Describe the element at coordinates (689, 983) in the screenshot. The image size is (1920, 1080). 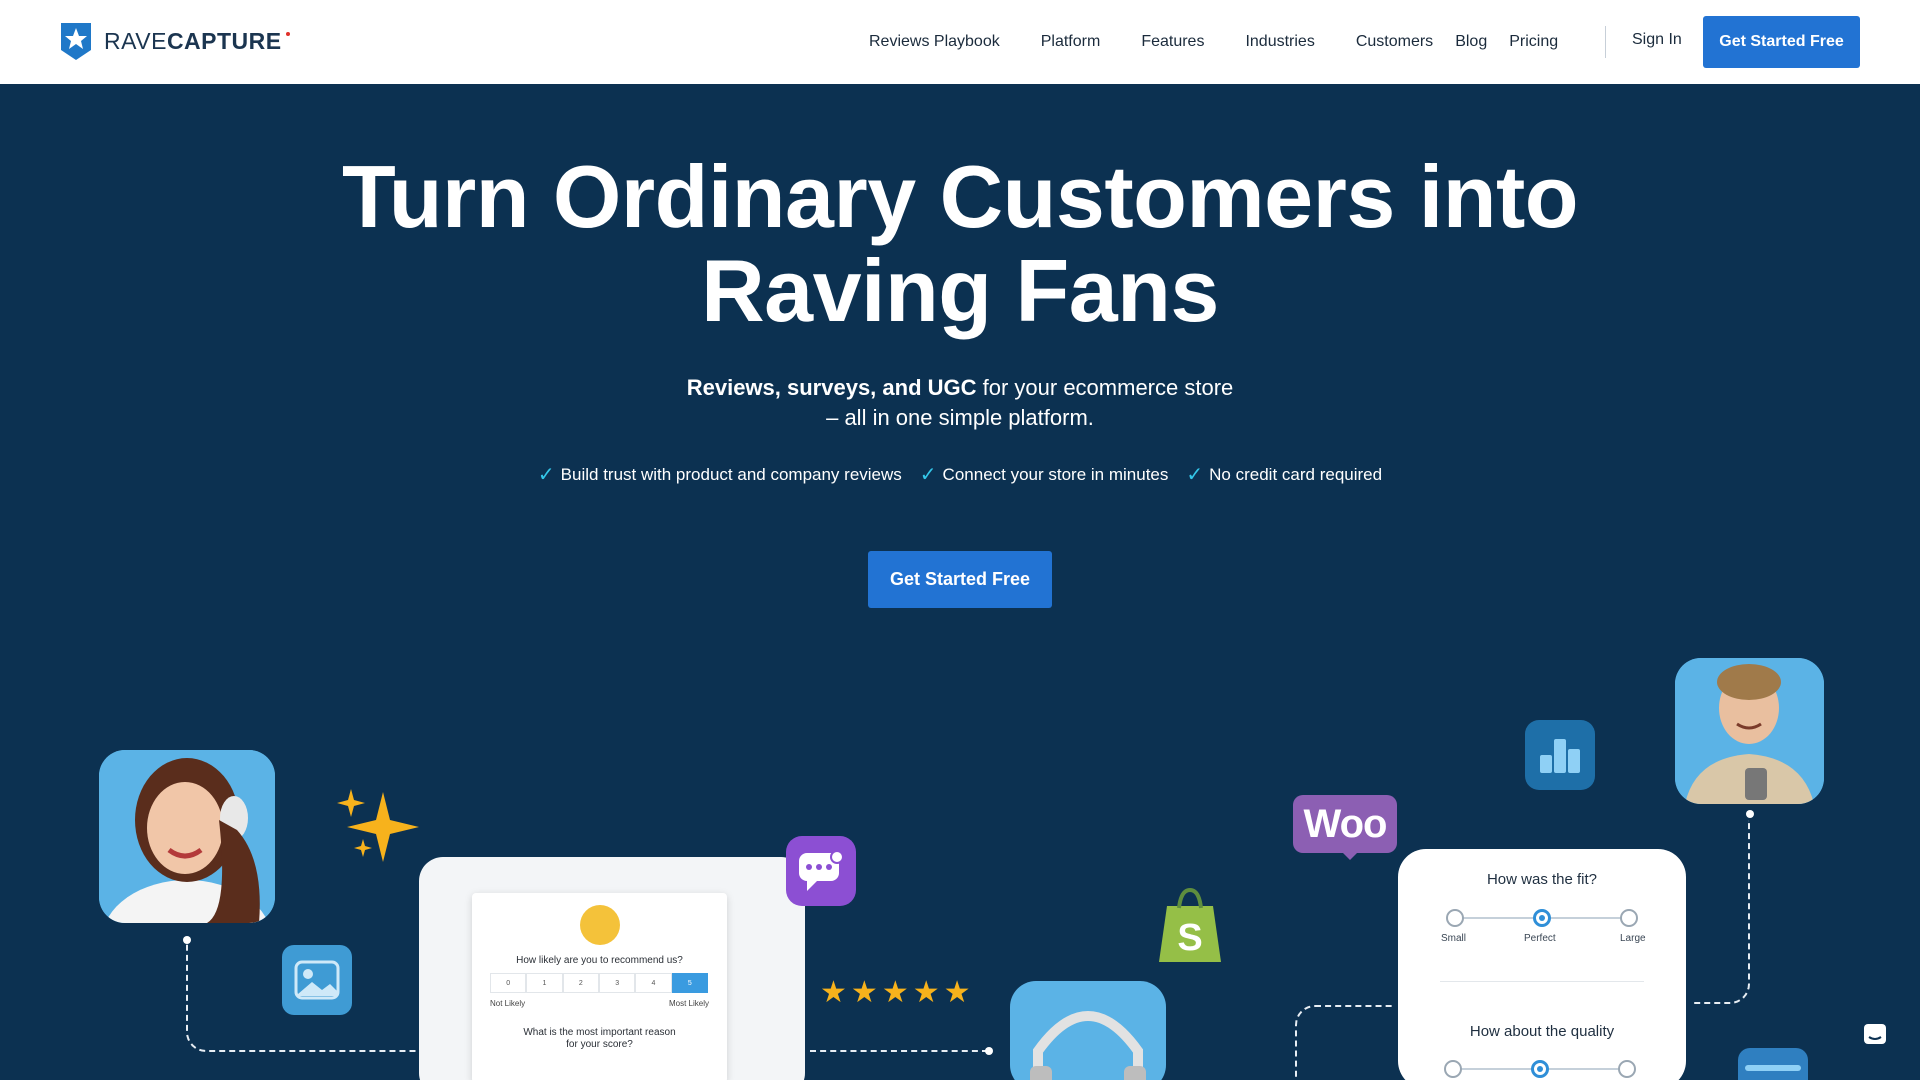
I see `scale-option-selected: 5` at that location.